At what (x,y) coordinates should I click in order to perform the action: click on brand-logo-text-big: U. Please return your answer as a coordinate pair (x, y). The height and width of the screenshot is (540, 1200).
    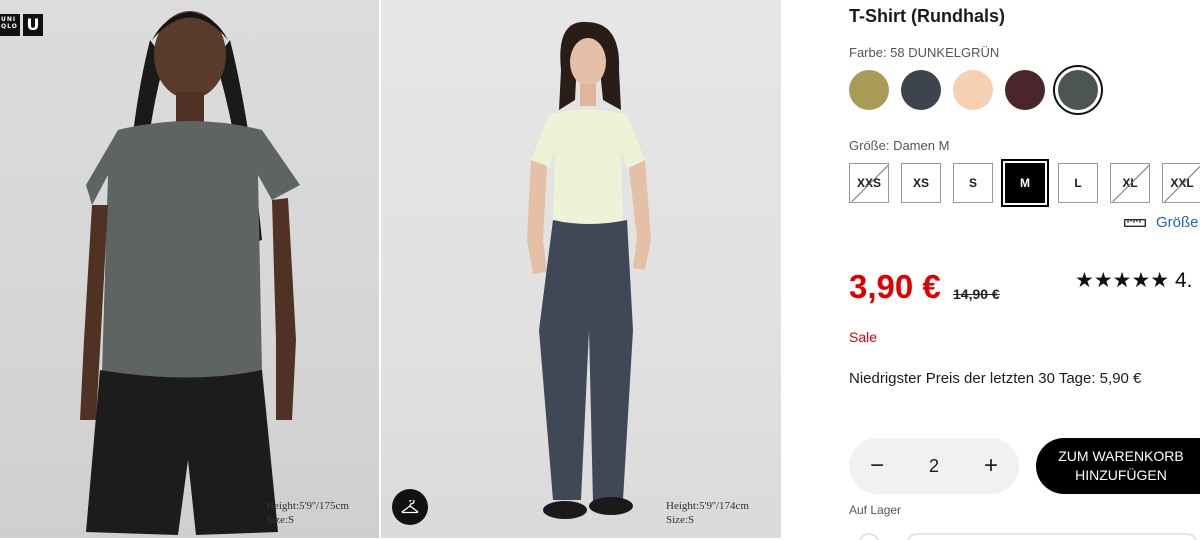
    Looking at the image, I should click on (33, 25).